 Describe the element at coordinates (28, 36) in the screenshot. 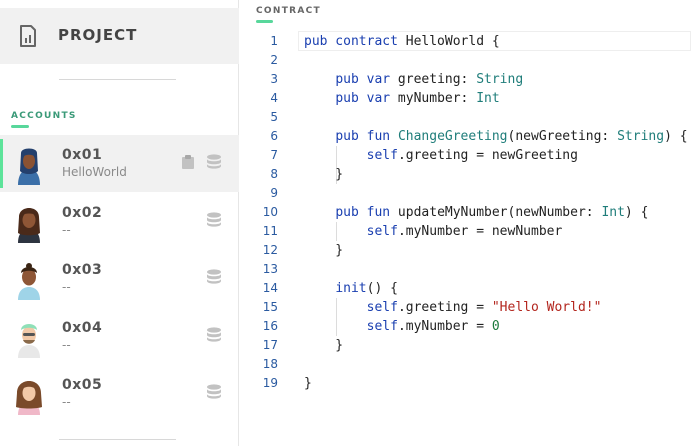

I see `document-chart-icon` at that location.